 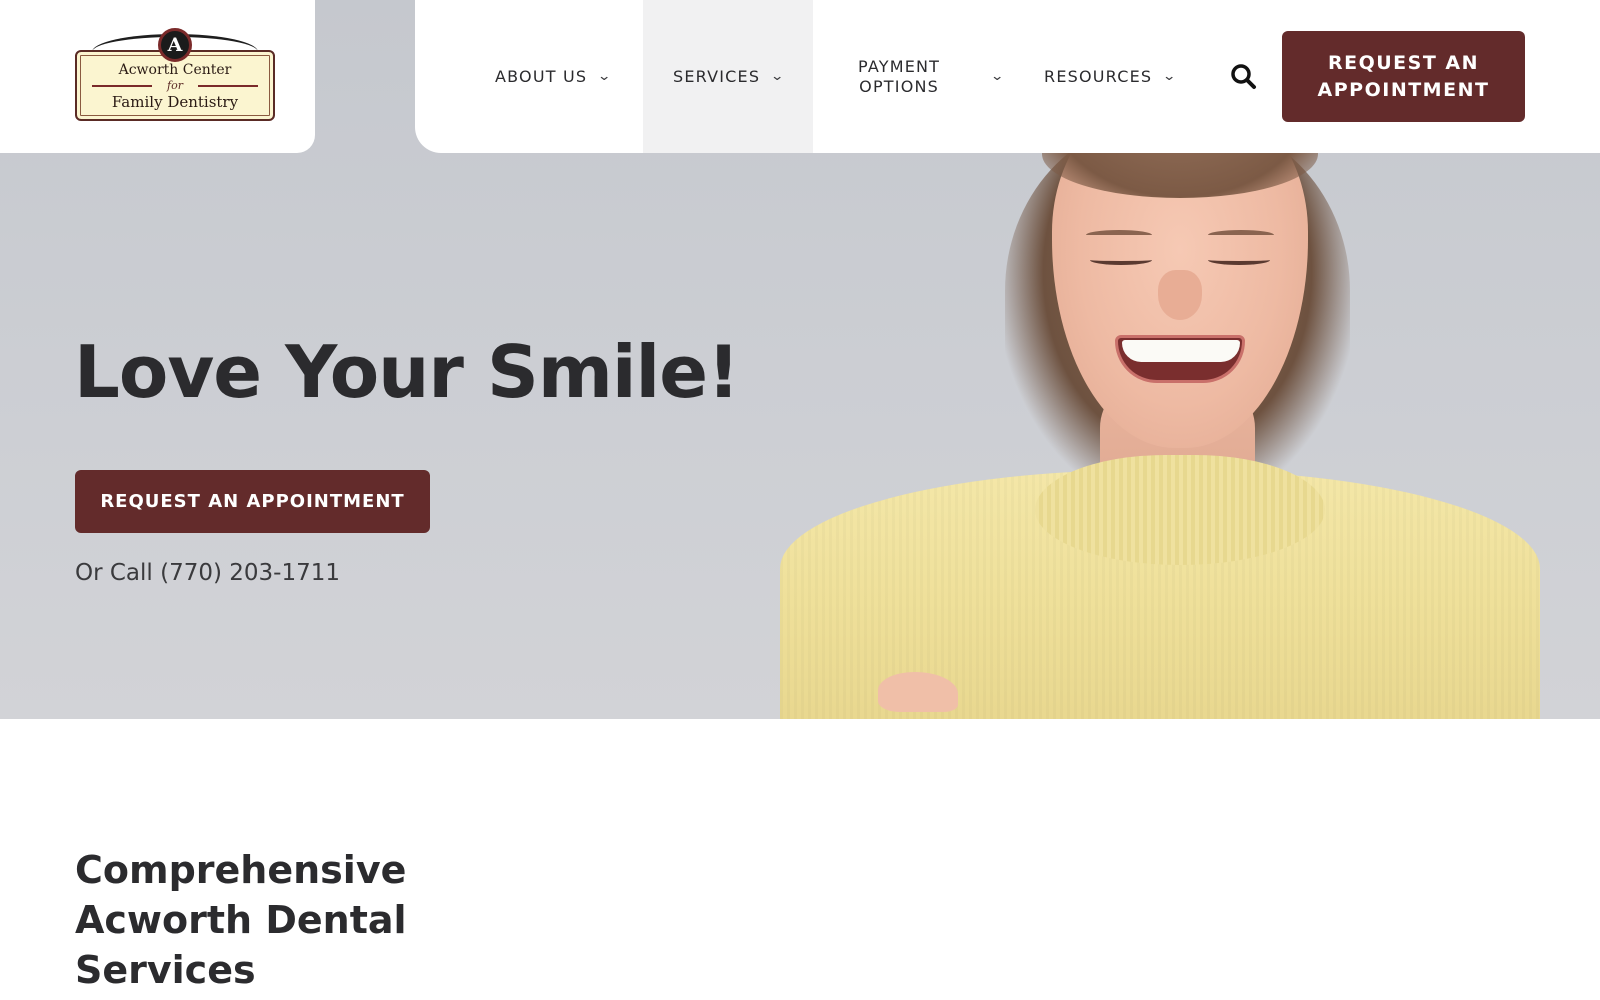 What do you see at coordinates (1098, 76) in the screenshot?
I see `nav-label: RESOURCES` at bounding box center [1098, 76].